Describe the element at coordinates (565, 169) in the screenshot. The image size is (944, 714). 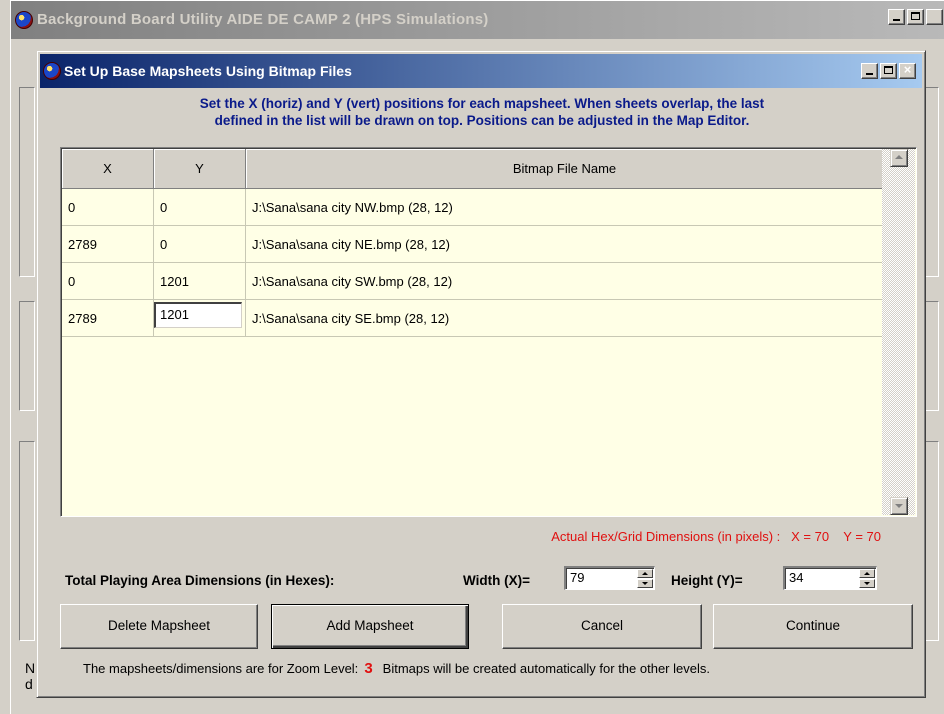
I see `column-header-file: Bitmap File Name` at that location.